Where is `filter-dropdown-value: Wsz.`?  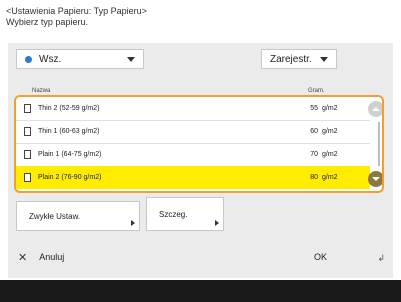 filter-dropdown-value: Wsz. is located at coordinates (50, 59).